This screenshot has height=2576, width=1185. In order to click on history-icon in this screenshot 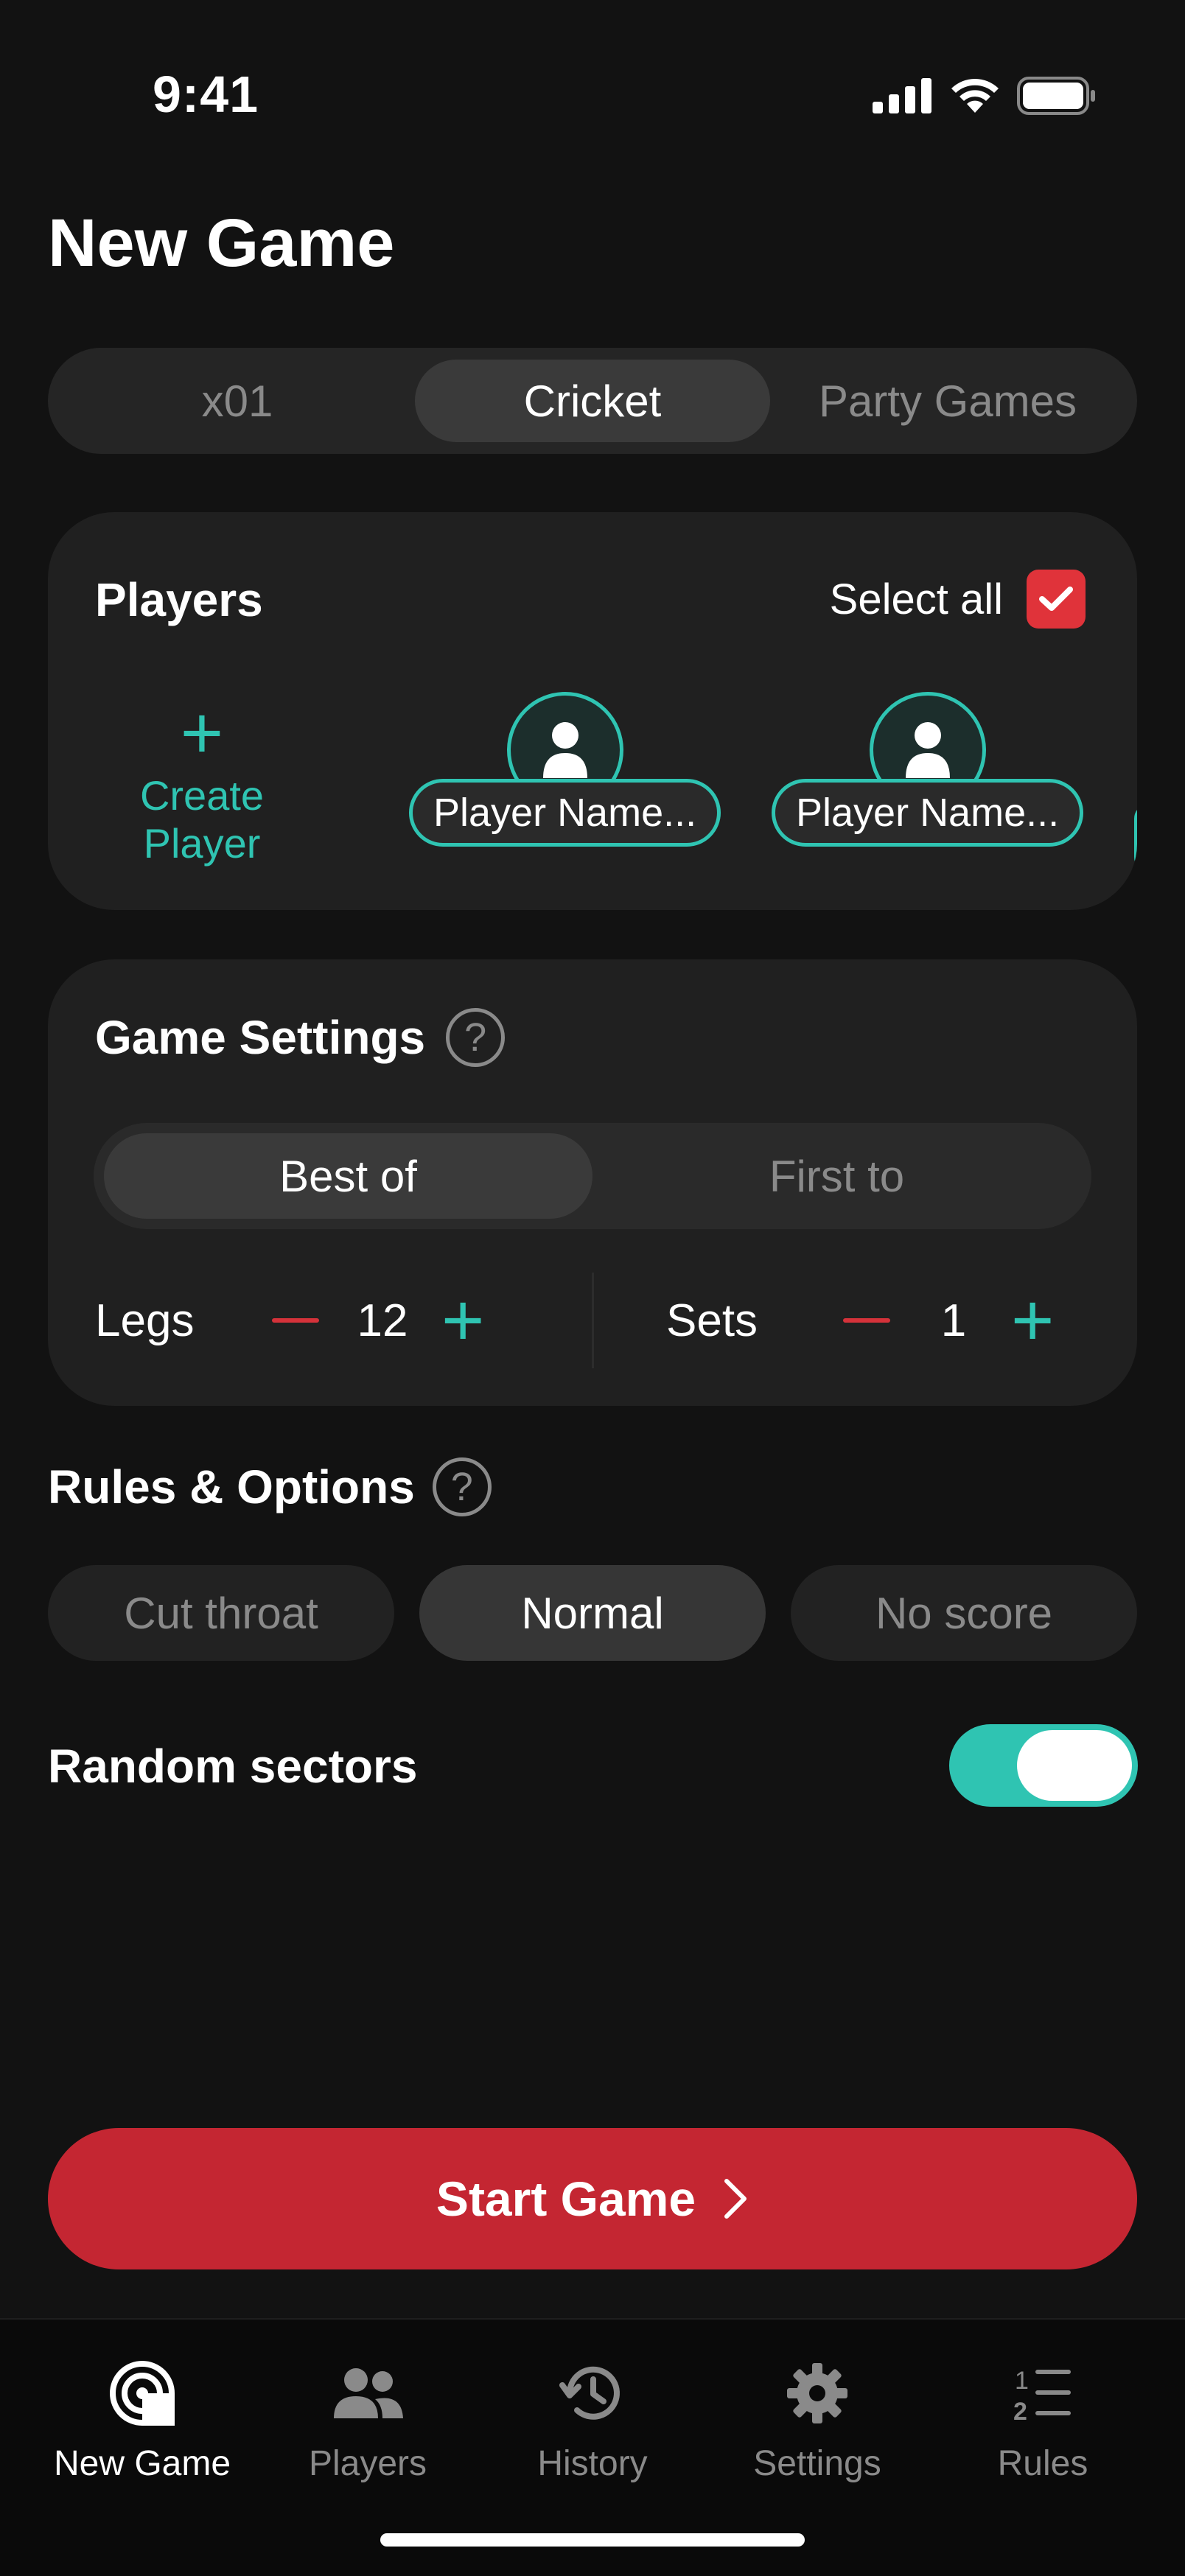, I will do `click(592, 2393)`.